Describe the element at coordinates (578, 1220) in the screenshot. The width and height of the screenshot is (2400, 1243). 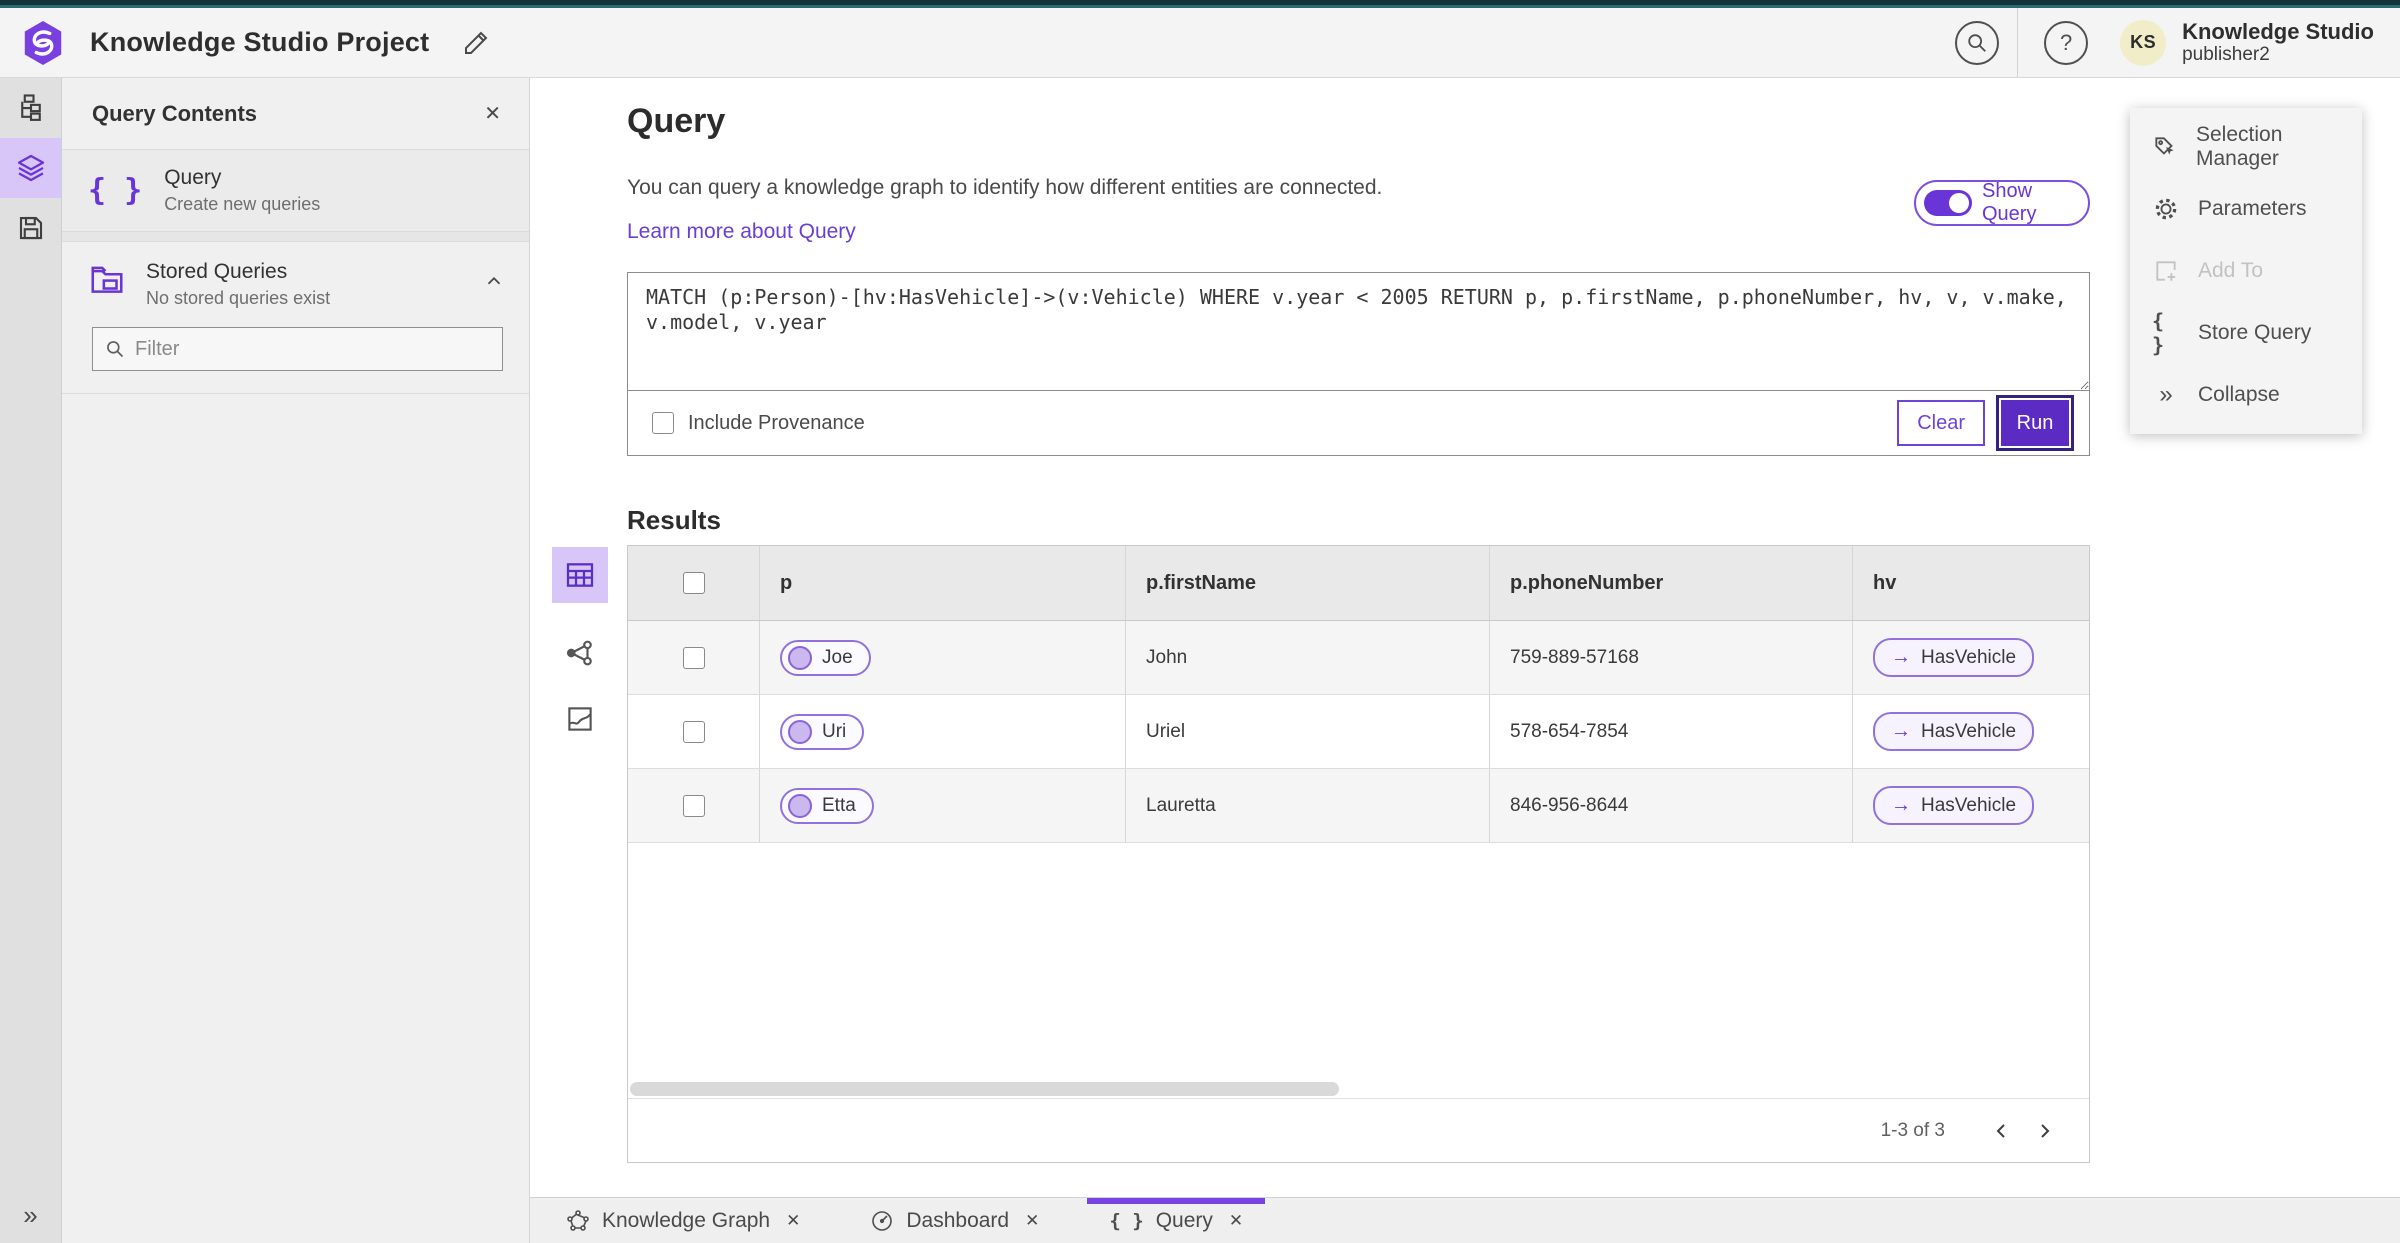
I see `knowledge-graph-icon` at that location.